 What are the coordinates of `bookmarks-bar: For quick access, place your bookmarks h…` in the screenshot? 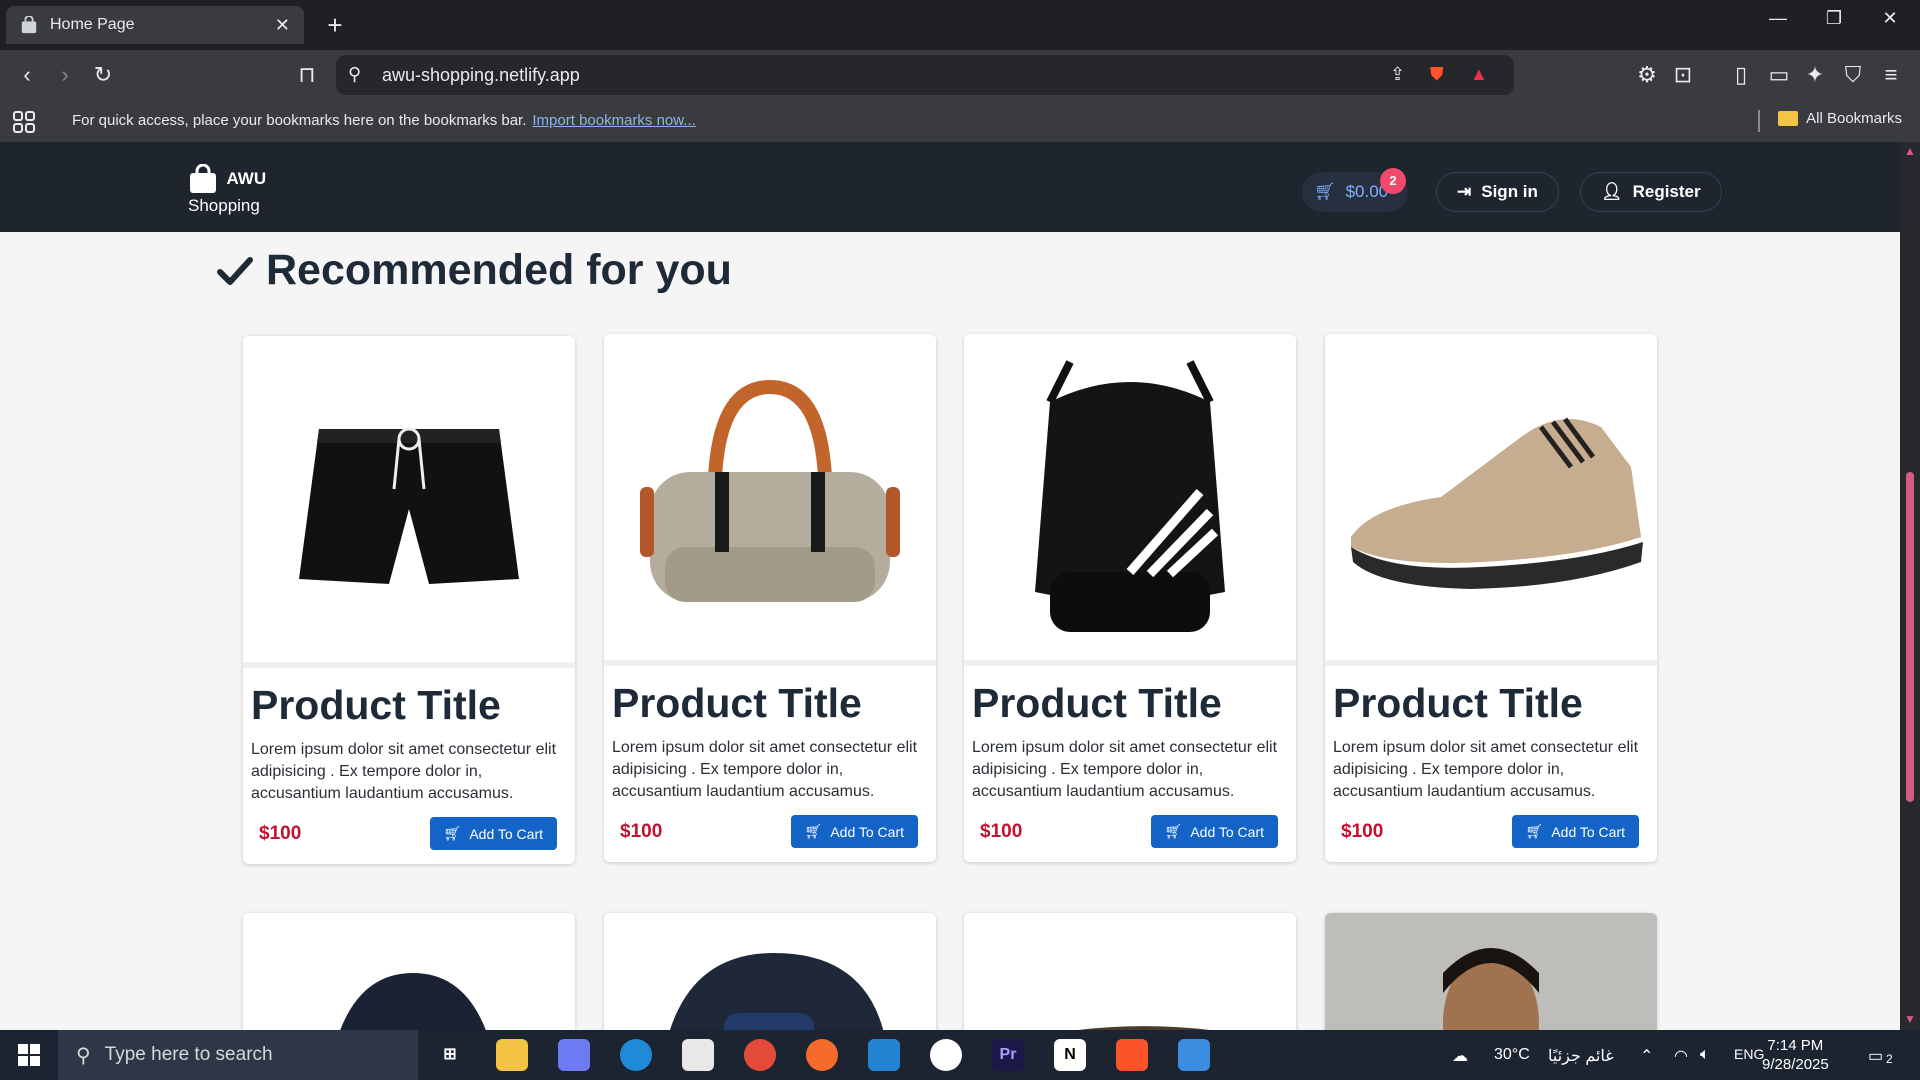 It's located at (960, 121).